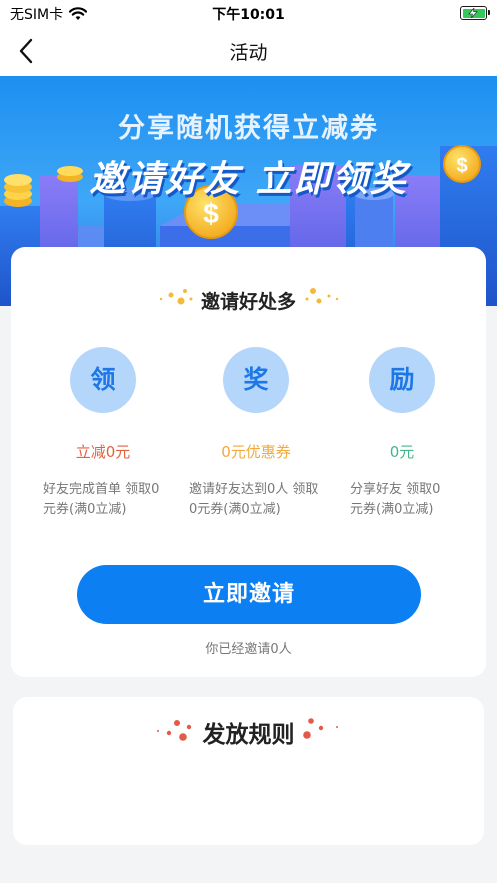  Describe the element at coordinates (248, 128) in the screenshot. I see `banner-subtitle: 分享随机获得立减券` at that location.